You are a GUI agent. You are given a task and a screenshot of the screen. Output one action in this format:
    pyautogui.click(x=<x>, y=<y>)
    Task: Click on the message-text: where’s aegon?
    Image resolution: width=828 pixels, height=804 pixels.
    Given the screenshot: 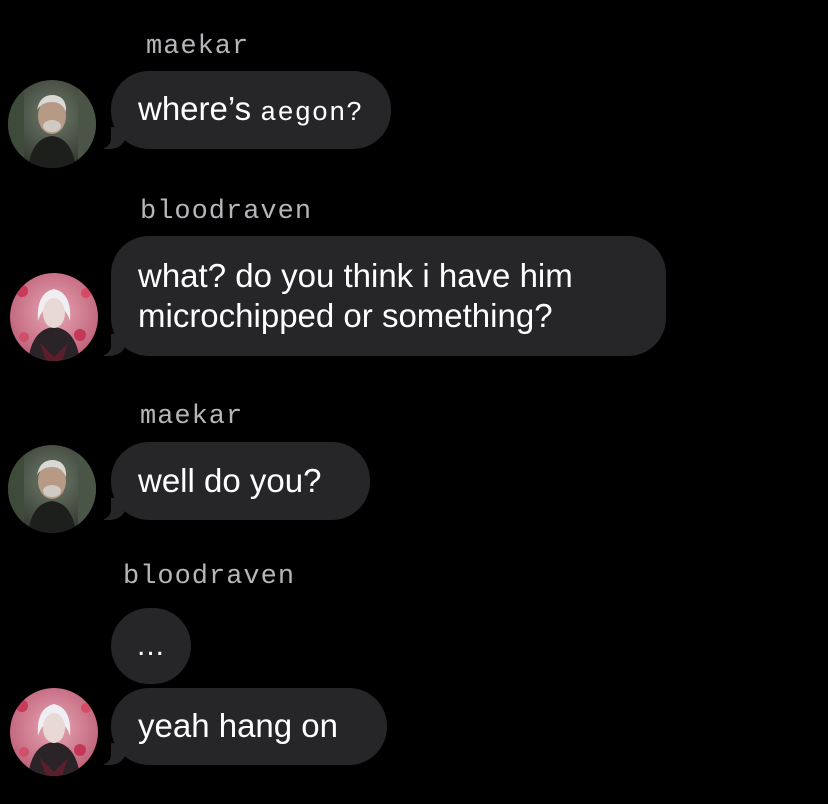 What is the action you would take?
    pyautogui.click(x=251, y=110)
    